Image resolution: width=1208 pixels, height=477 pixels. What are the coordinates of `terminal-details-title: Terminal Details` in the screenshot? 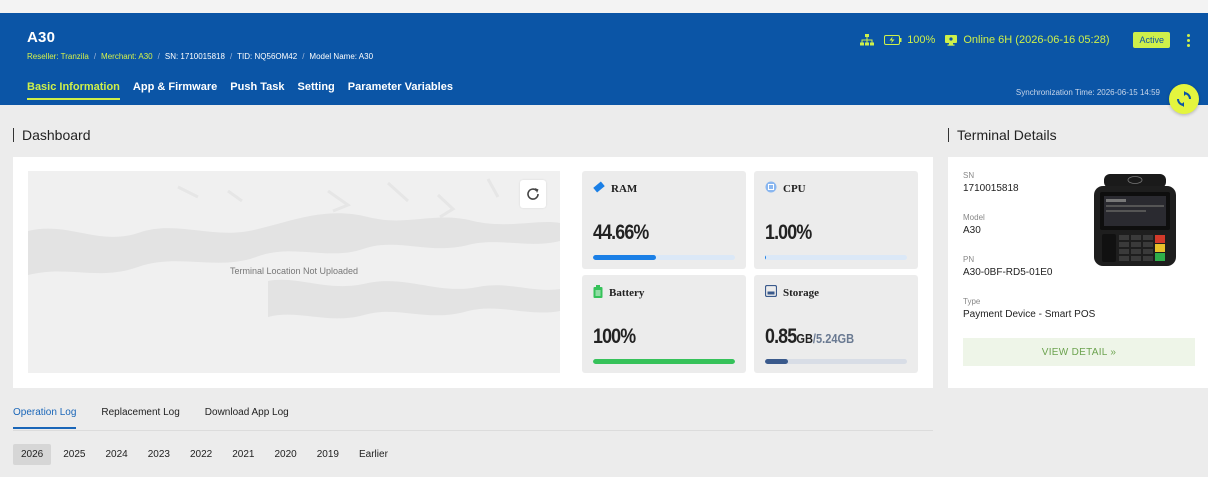 It's located at (1002, 135).